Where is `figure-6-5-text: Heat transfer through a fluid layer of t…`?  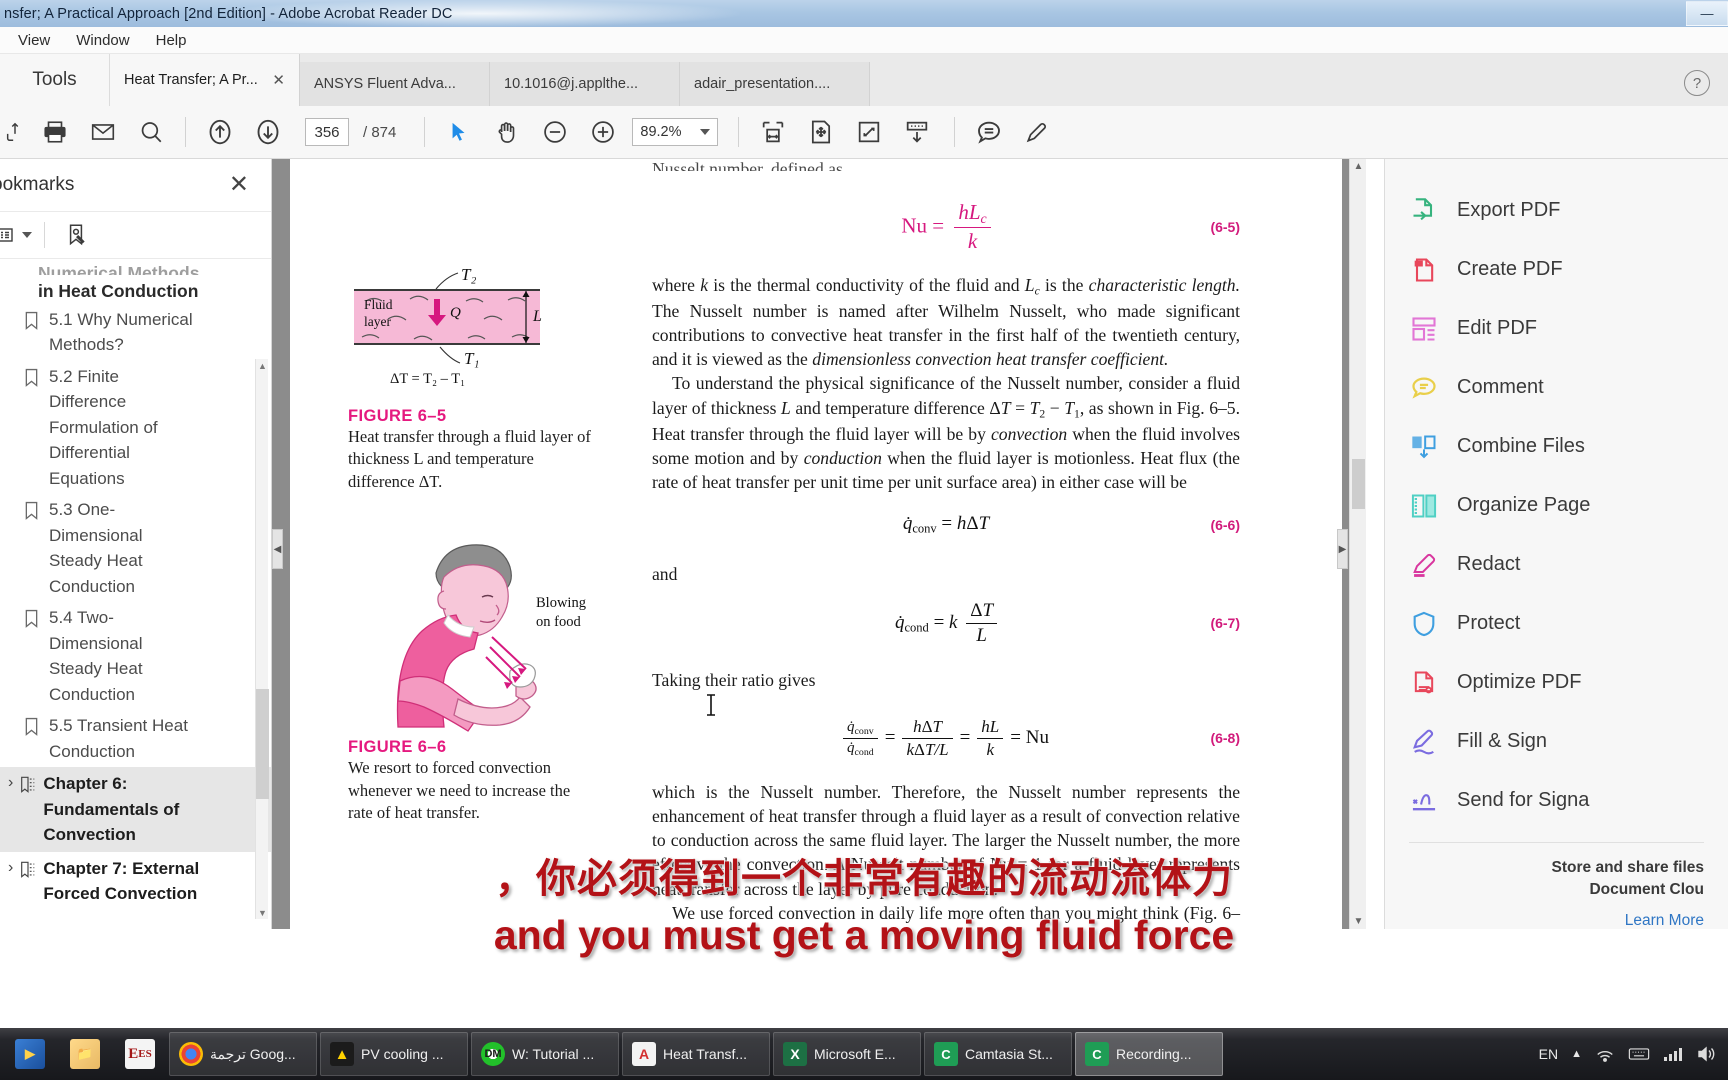
figure-6-5-text: Heat transfer through a fluid layer of t… is located at coordinates (469, 459).